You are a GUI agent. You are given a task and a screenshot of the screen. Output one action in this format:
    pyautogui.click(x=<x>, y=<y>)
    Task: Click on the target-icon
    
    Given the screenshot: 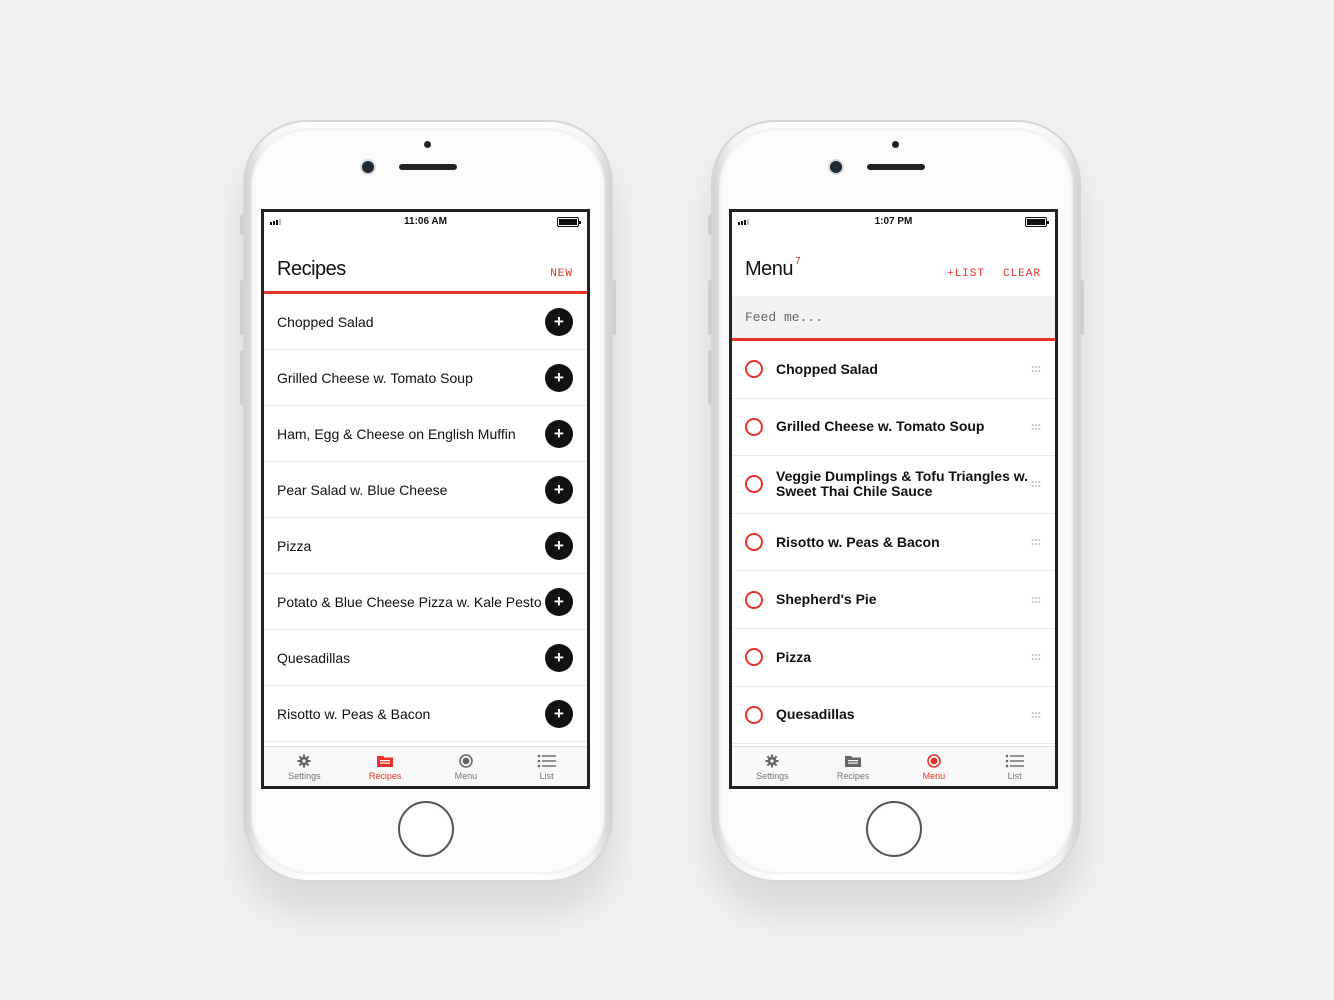 What is the action you would take?
    pyautogui.click(x=934, y=761)
    